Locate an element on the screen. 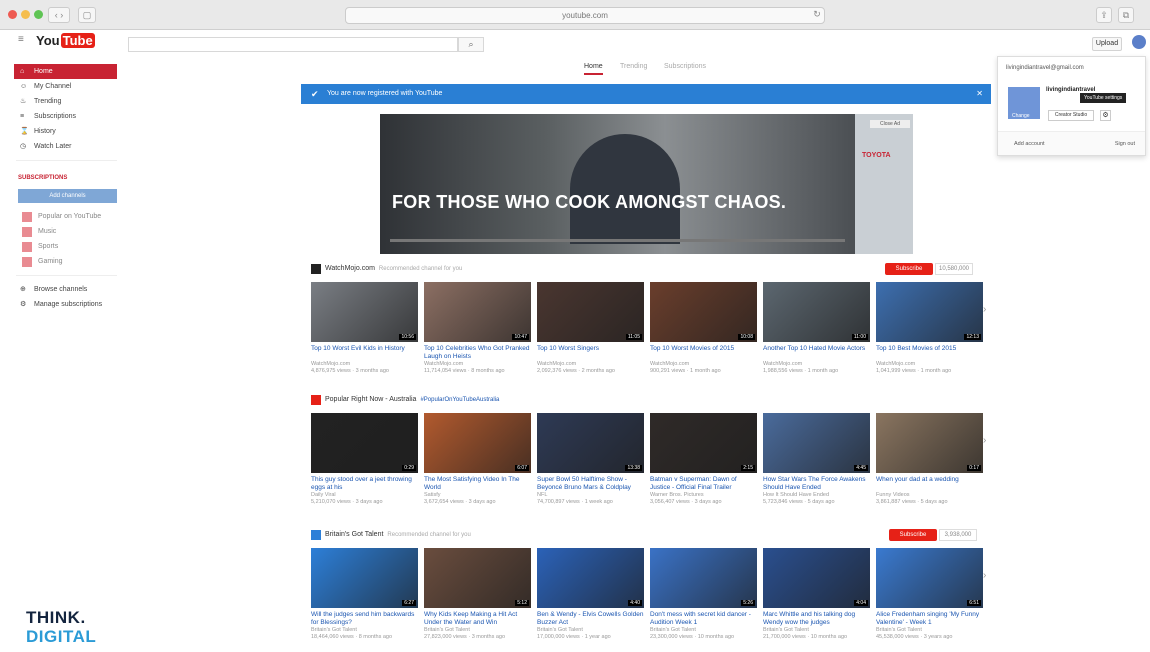 The image size is (1150, 652). video-channel: Satisfy is located at coordinates (477, 495).